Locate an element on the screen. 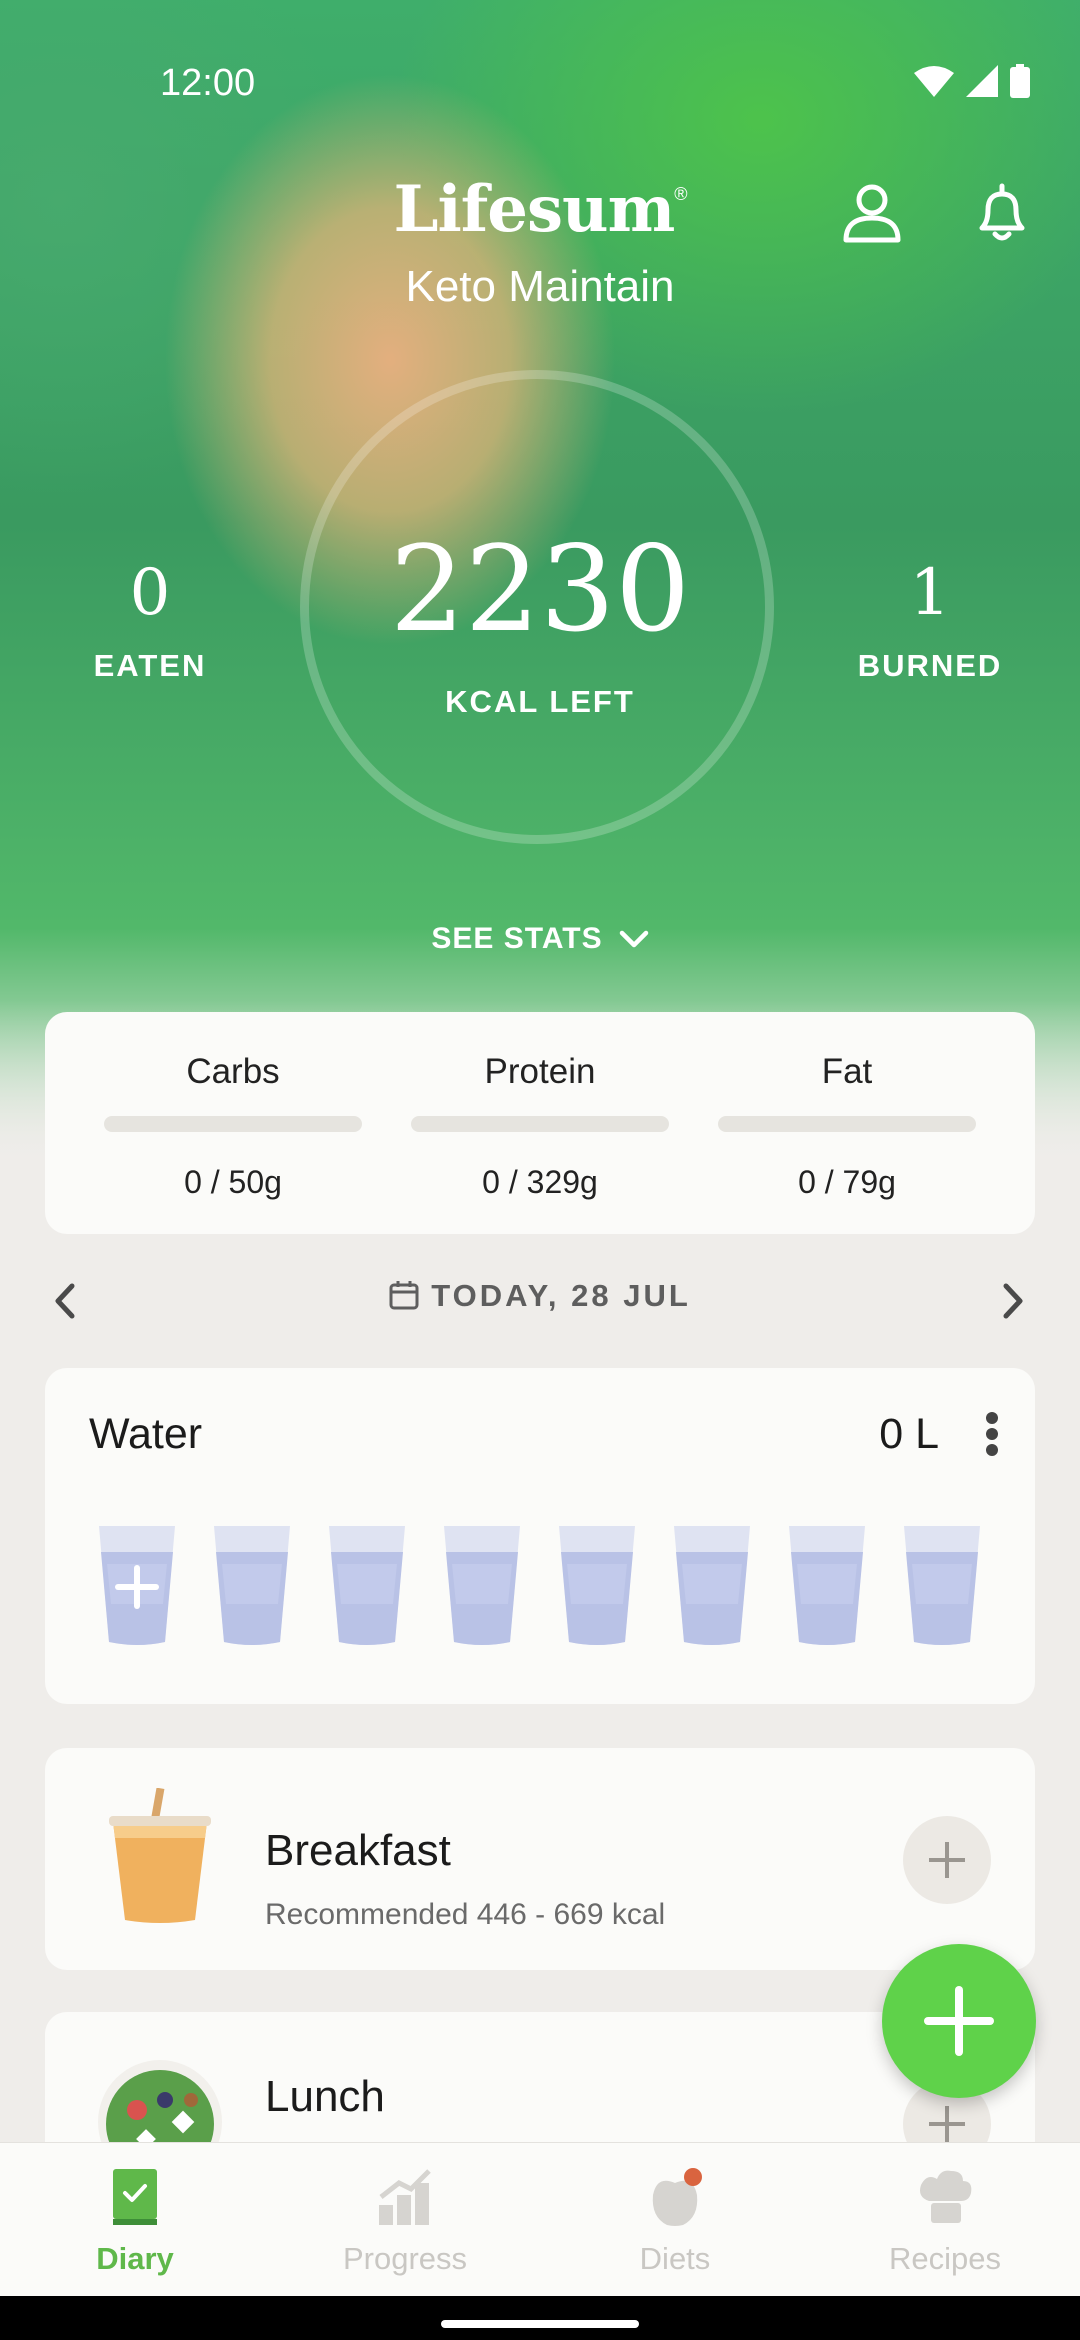 The image size is (1080, 2340). progress-chart-icon is located at coordinates (405, 2197).